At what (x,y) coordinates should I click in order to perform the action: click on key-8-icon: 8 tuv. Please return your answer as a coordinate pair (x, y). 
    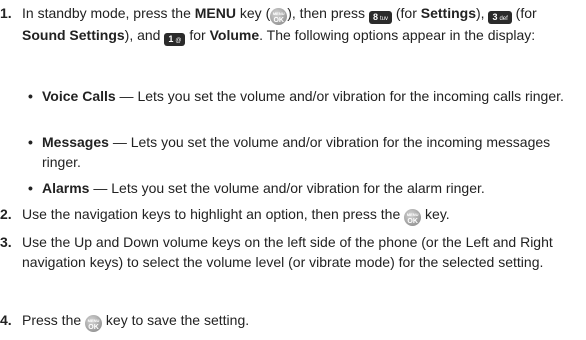
    Looking at the image, I should click on (380, 17).